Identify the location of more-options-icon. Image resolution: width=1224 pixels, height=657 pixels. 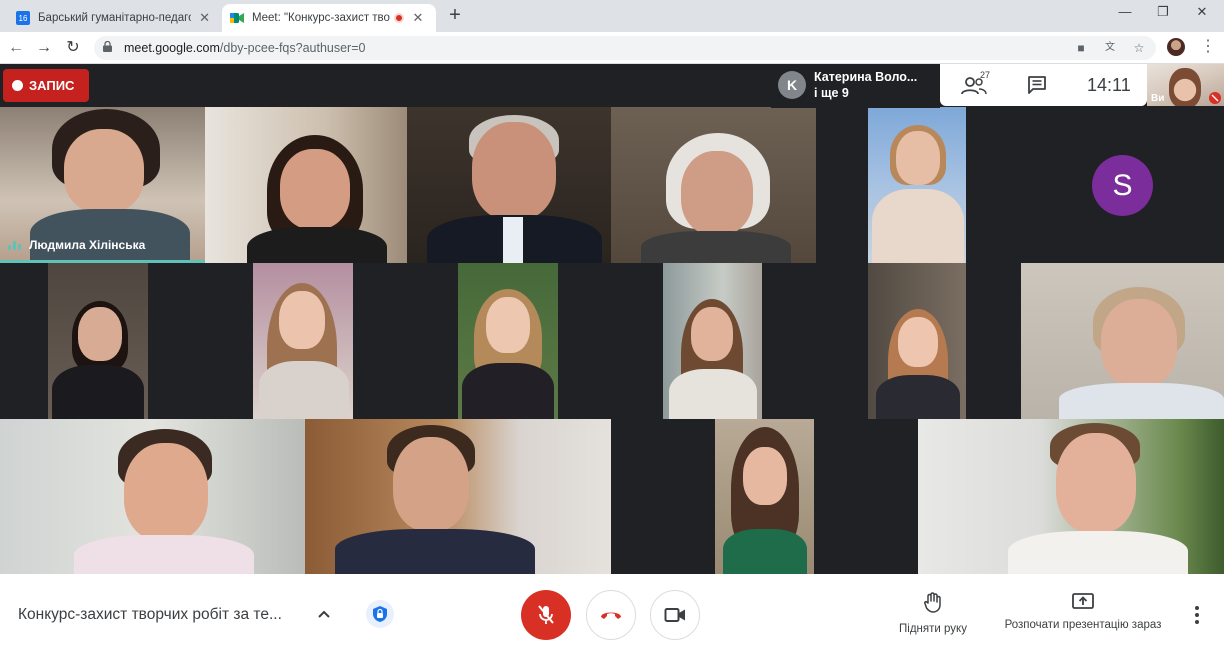
(1197, 615).